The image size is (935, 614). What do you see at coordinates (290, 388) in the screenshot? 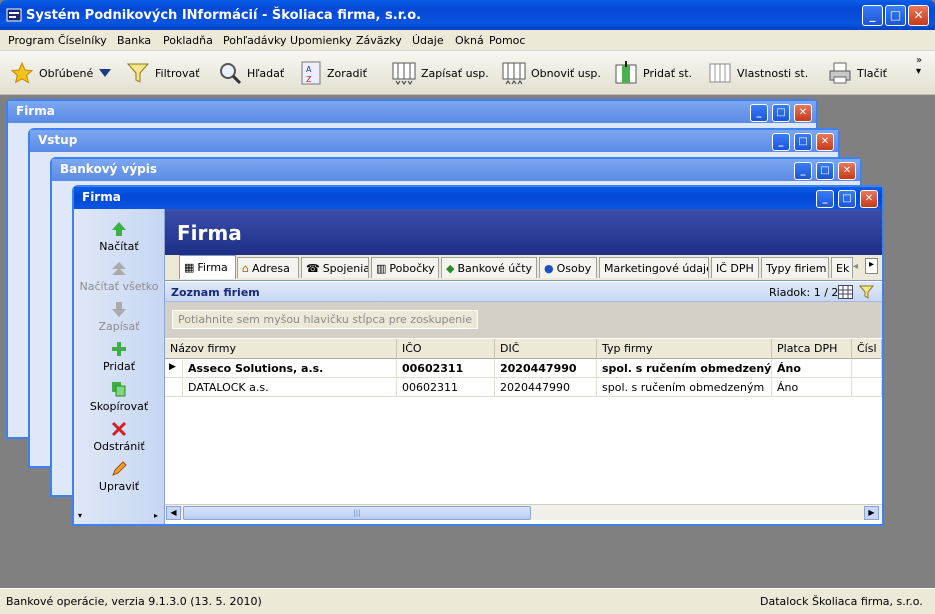
I see `cell-nazov: DATALOCK a.s.` at bounding box center [290, 388].